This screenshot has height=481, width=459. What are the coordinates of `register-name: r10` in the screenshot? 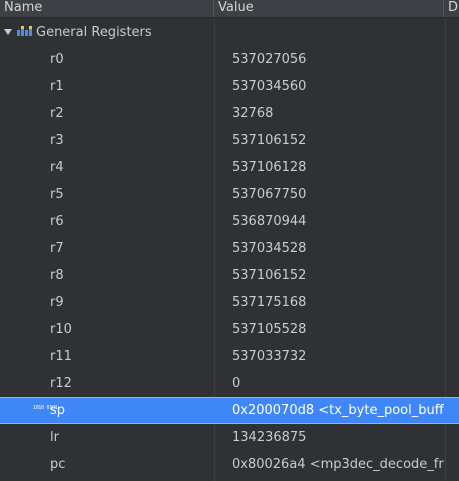 It's located at (61, 329).